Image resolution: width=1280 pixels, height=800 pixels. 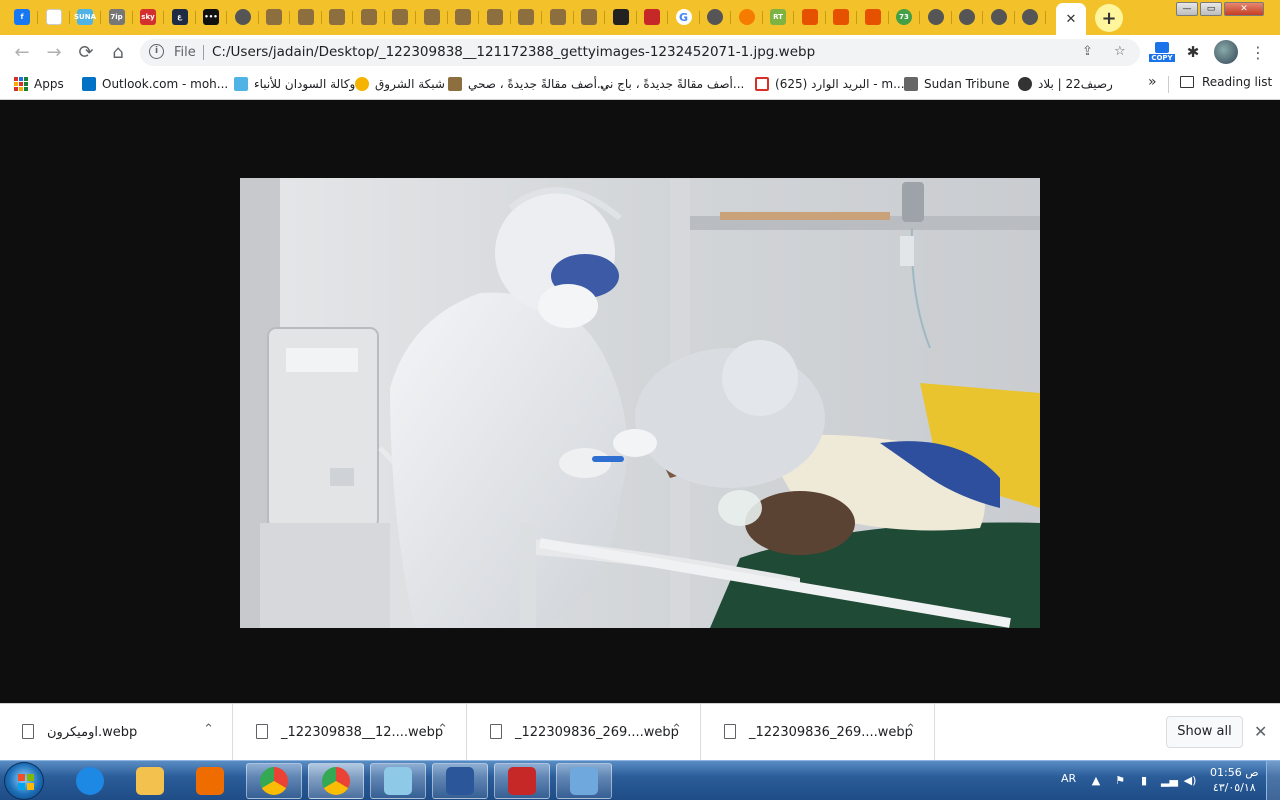 I want to click on bookmark-suna: وكالة السودان للأنباء, so click(x=294, y=84).